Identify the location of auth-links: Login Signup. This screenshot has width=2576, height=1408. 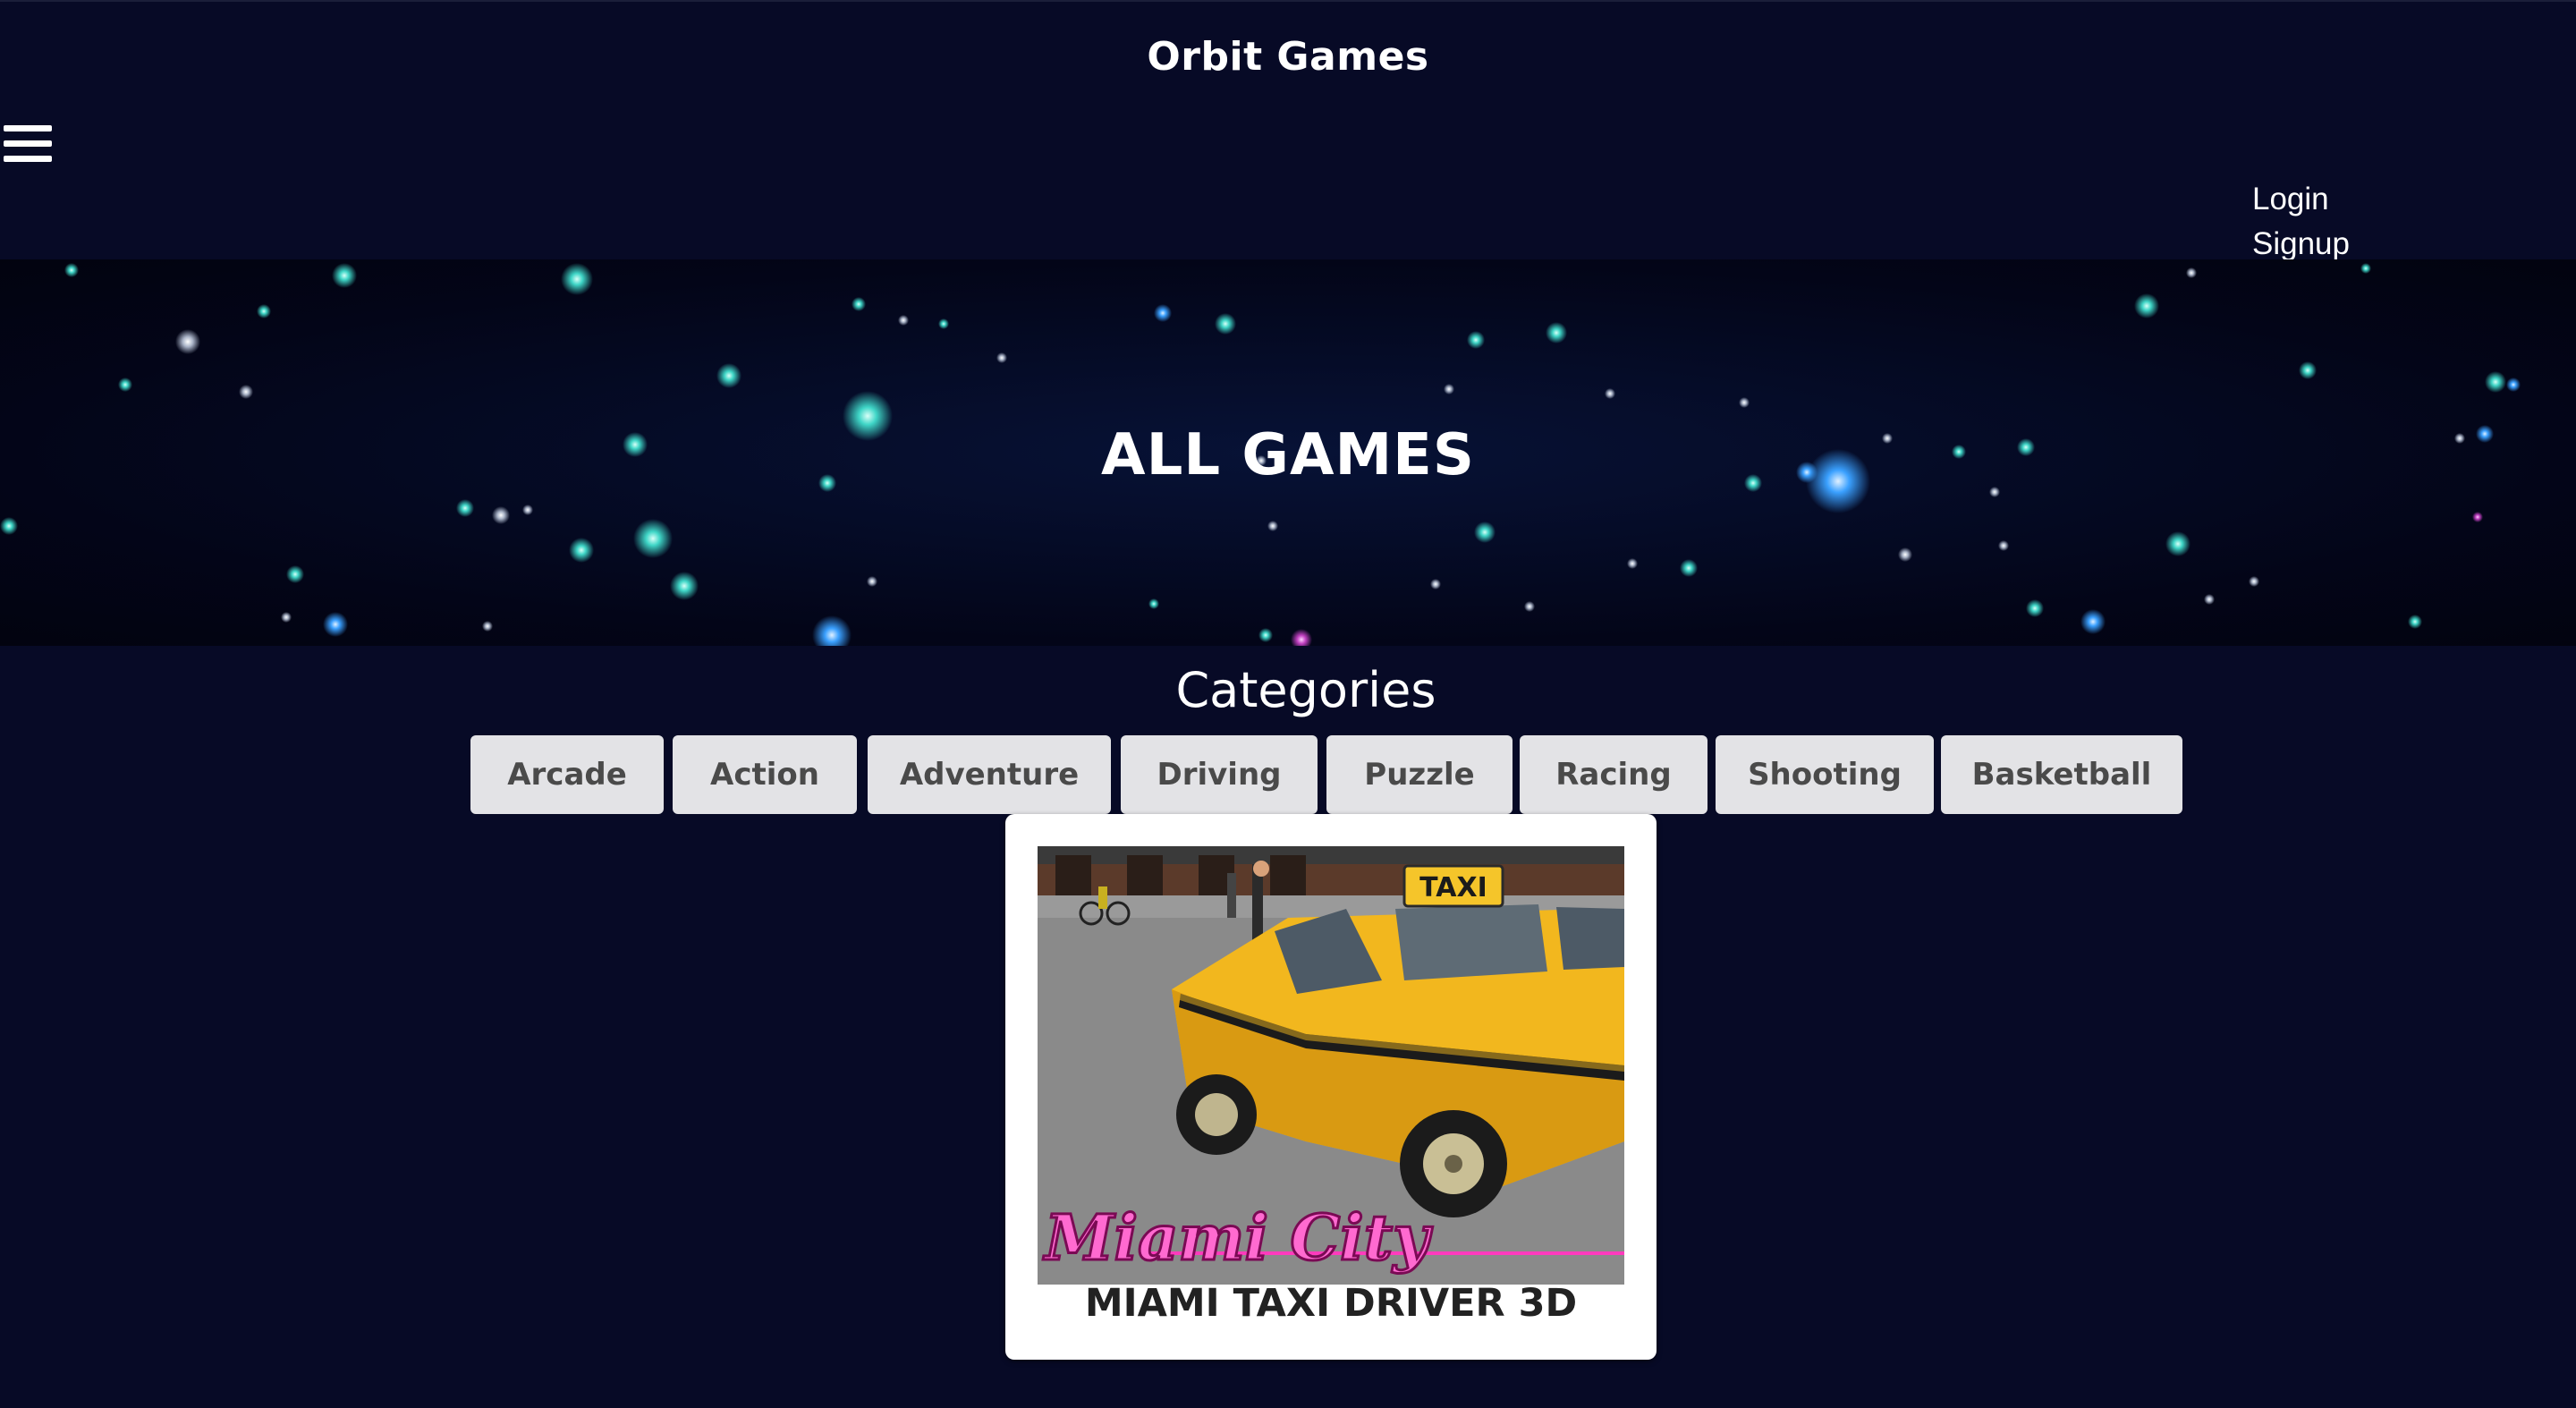
(2301, 222).